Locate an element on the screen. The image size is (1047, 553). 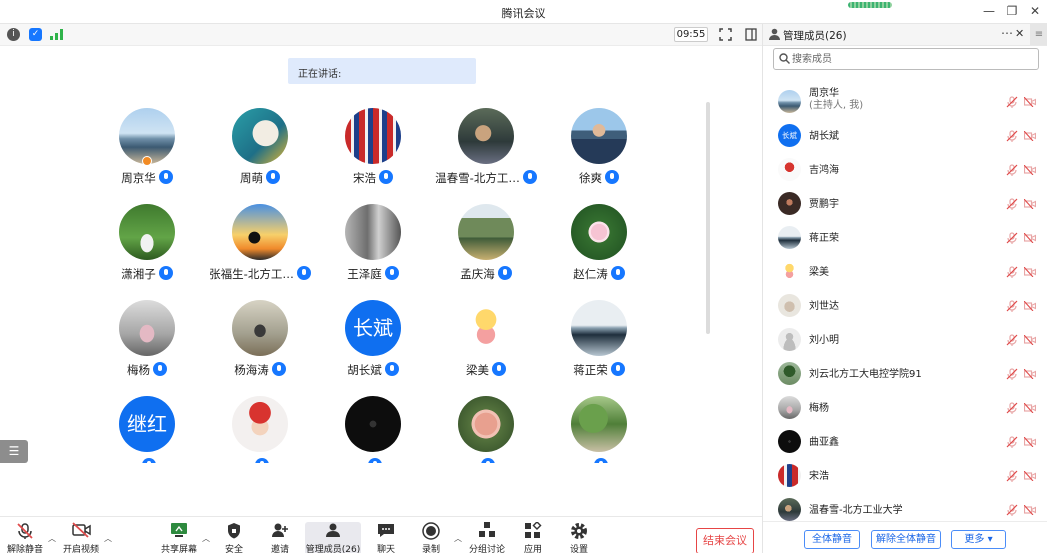
participant-tile: 王泽庭 is located at coordinates (373, 244).